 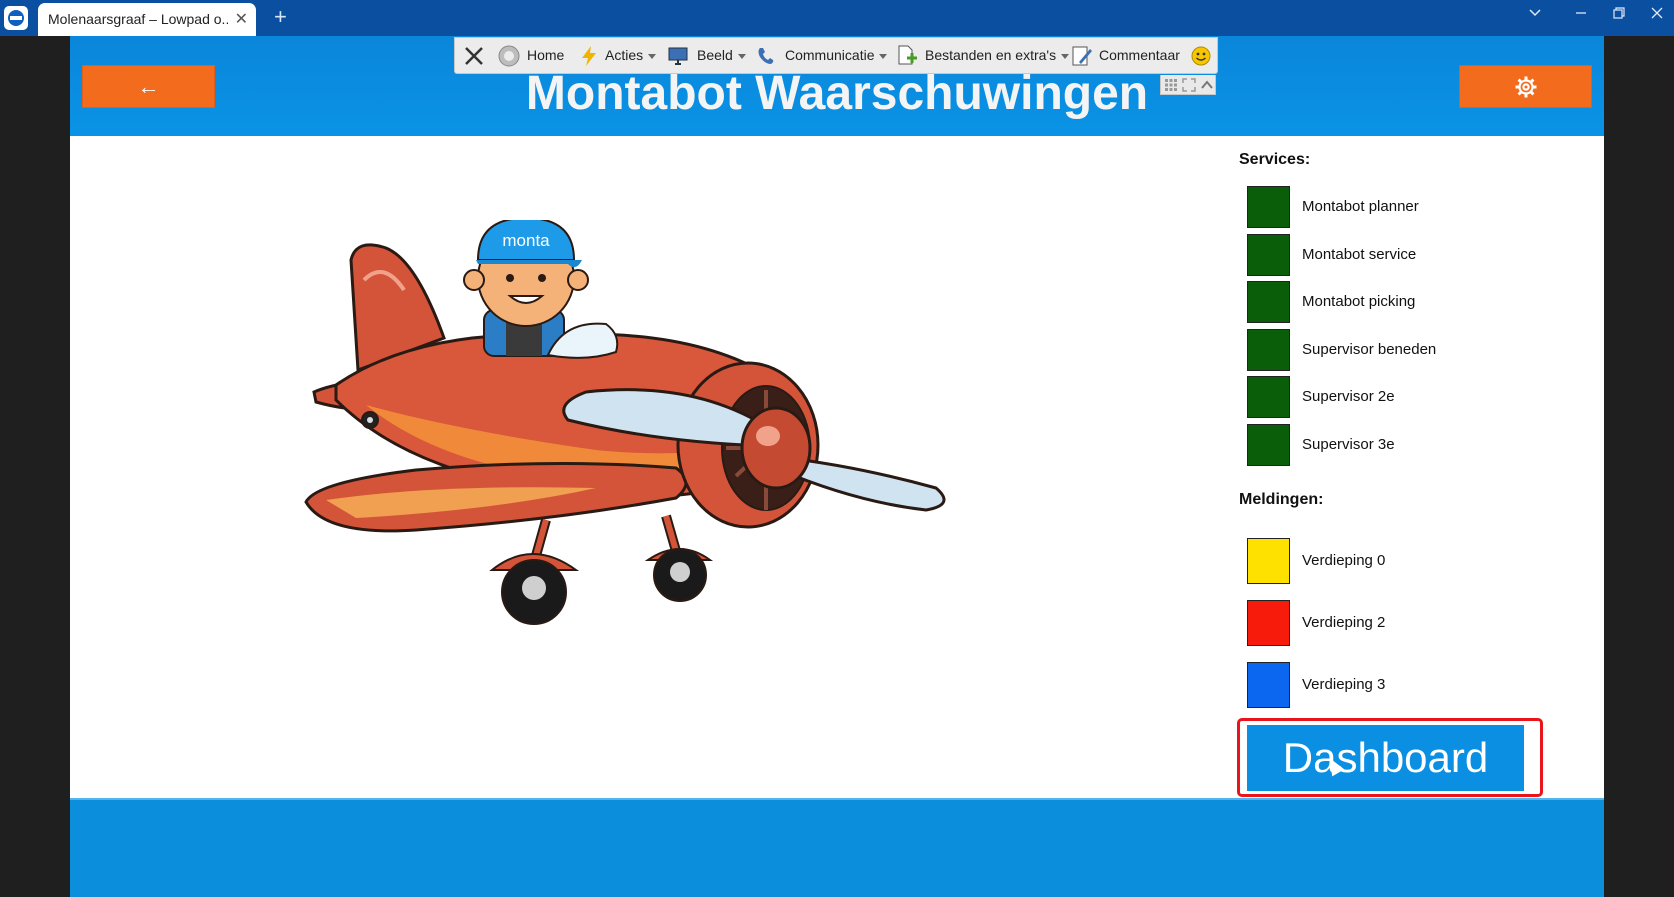 What do you see at coordinates (837, 847) in the screenshot?
I see `app-footer` at bounding box center [837, 847].